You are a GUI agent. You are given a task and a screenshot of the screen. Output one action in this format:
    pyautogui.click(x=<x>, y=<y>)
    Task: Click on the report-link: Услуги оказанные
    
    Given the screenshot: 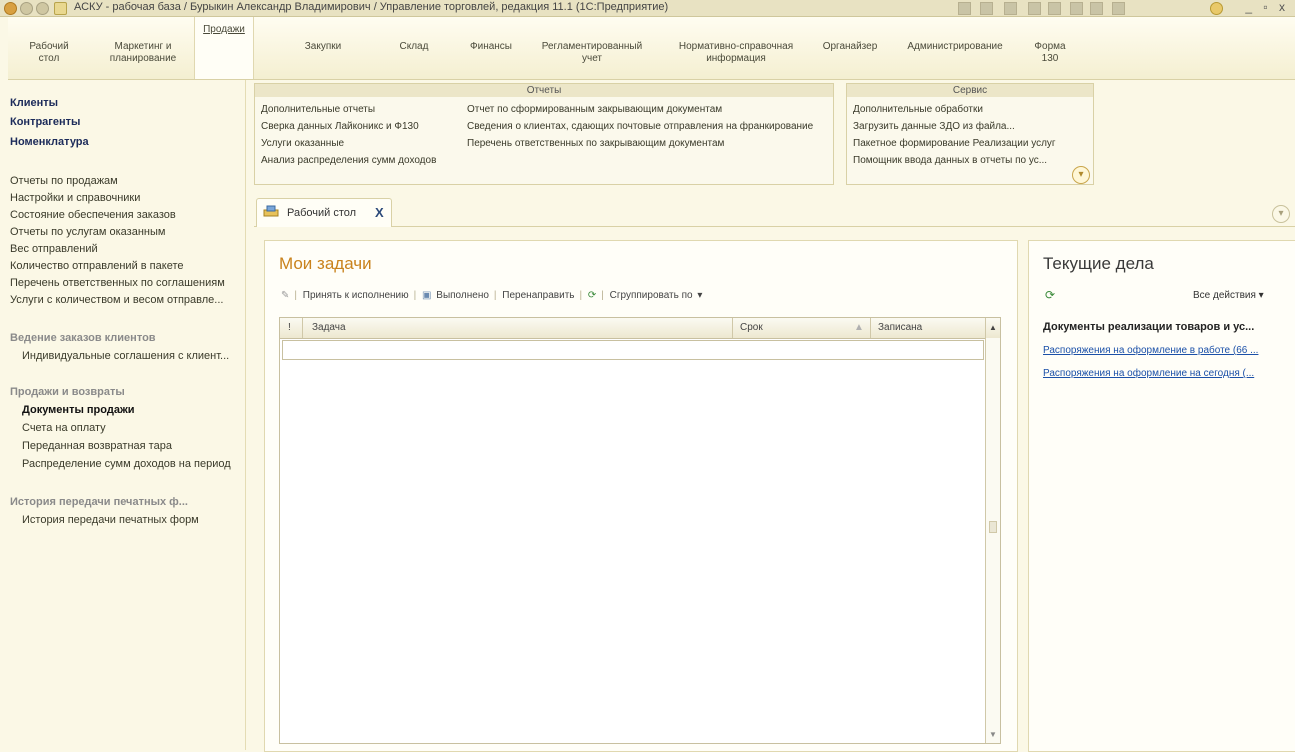 What is the action you would take?
    pyautogui.click(x=302, y=143)
    